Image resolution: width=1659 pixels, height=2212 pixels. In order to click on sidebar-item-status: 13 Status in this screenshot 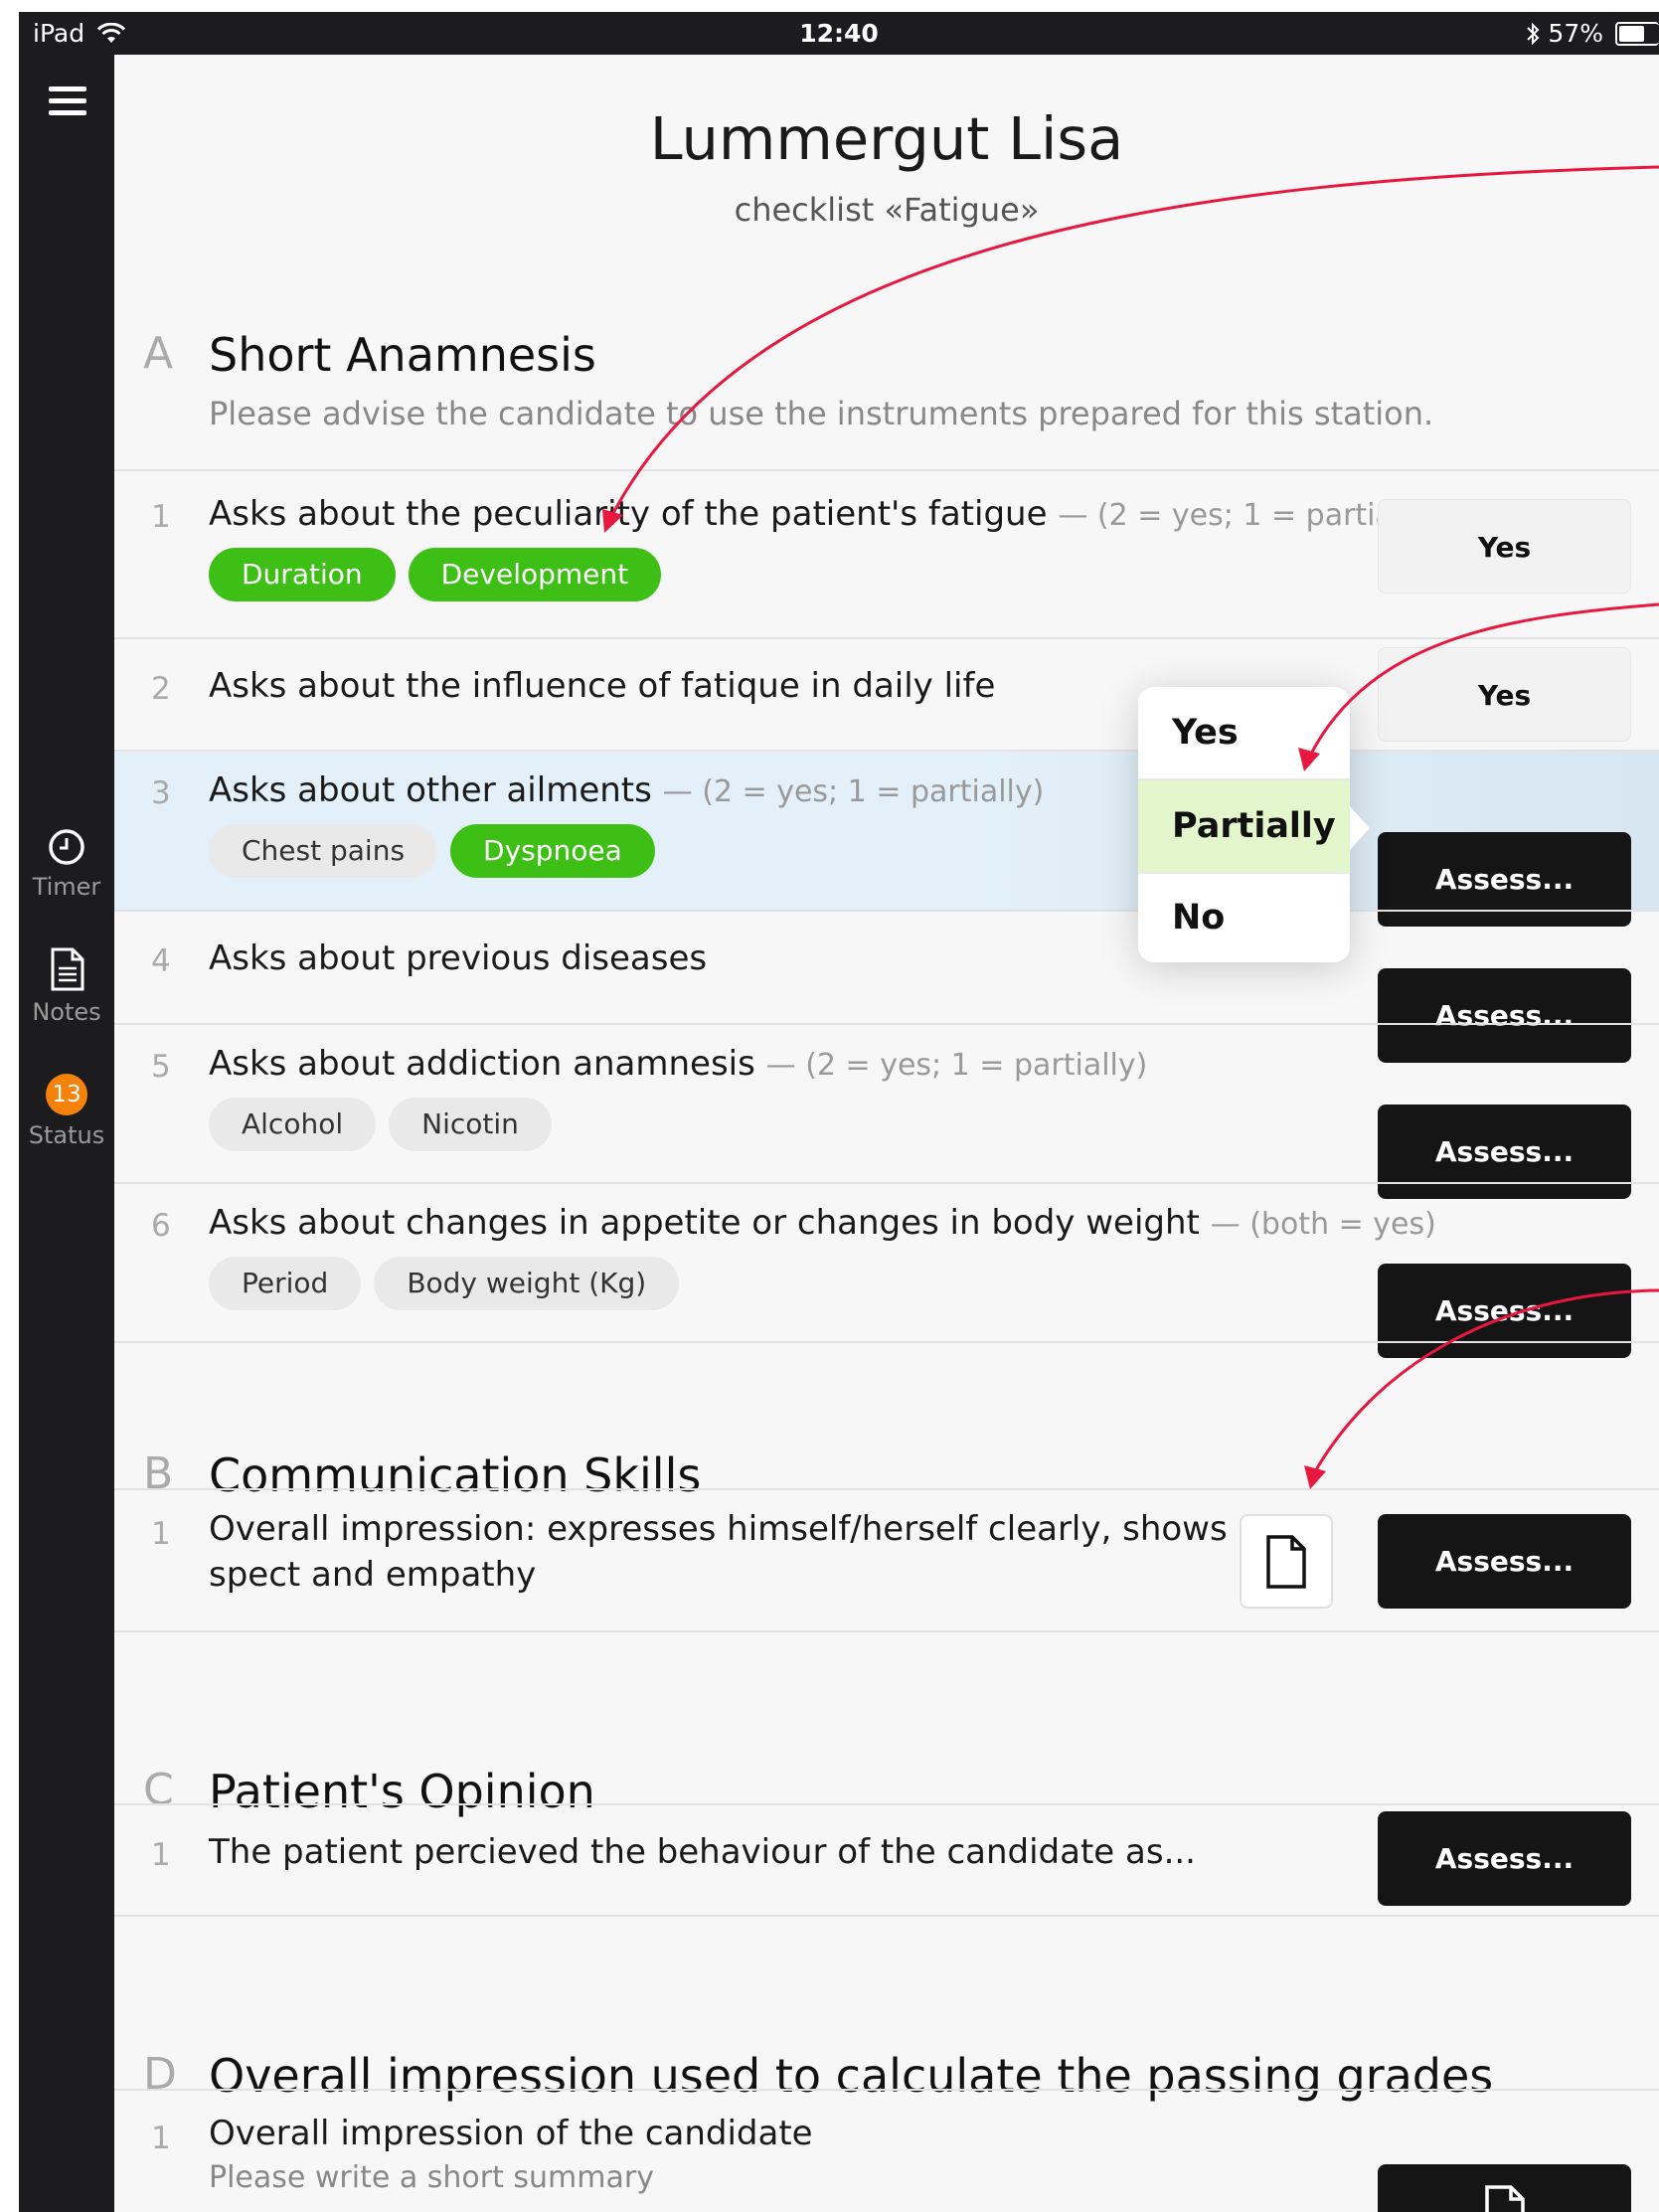, I will do `click(66, 1111)`.